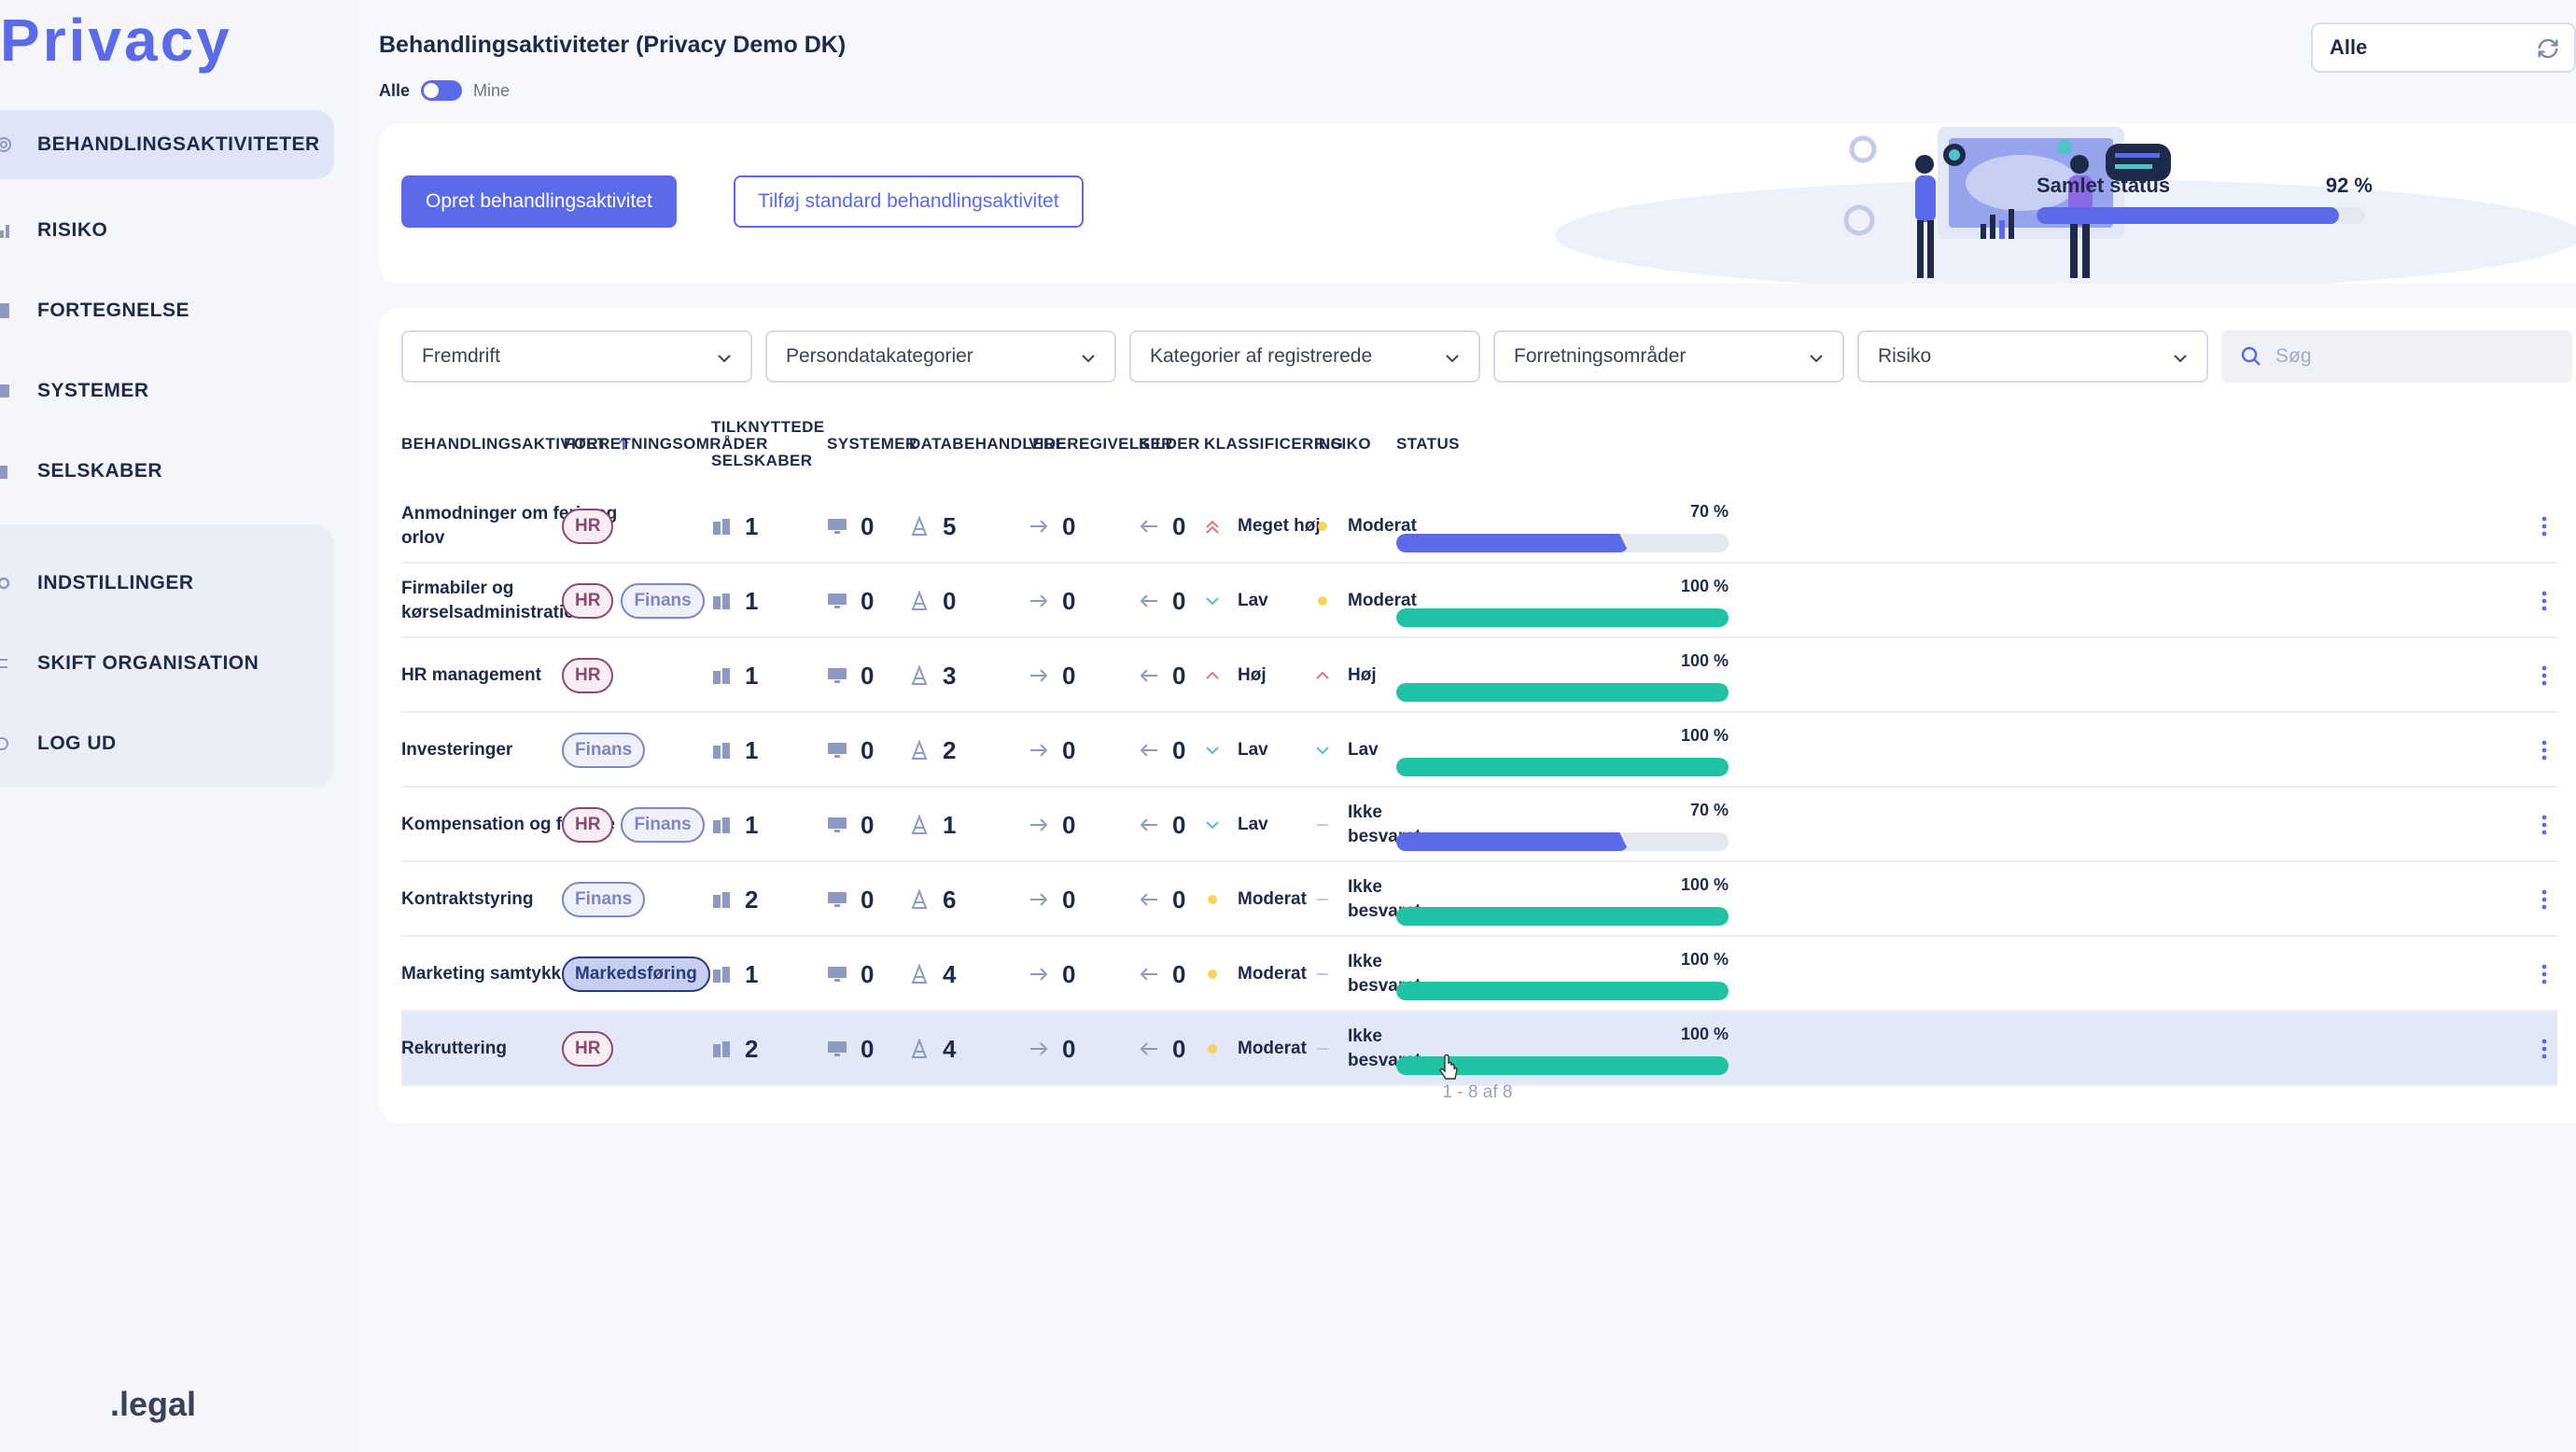  What do you see at coordinates (2251, 356) in the screenshot?
I see `search-icon` at bounding box center [2251, 356].